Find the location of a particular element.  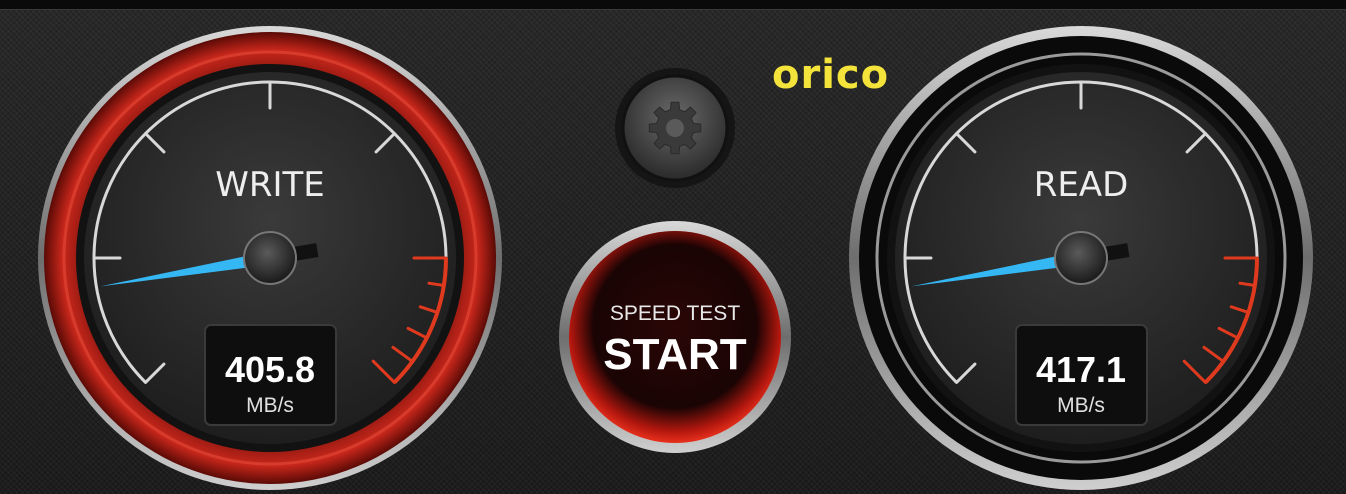

write-speed-value: 405.8 is located at coordinates (270, 369).